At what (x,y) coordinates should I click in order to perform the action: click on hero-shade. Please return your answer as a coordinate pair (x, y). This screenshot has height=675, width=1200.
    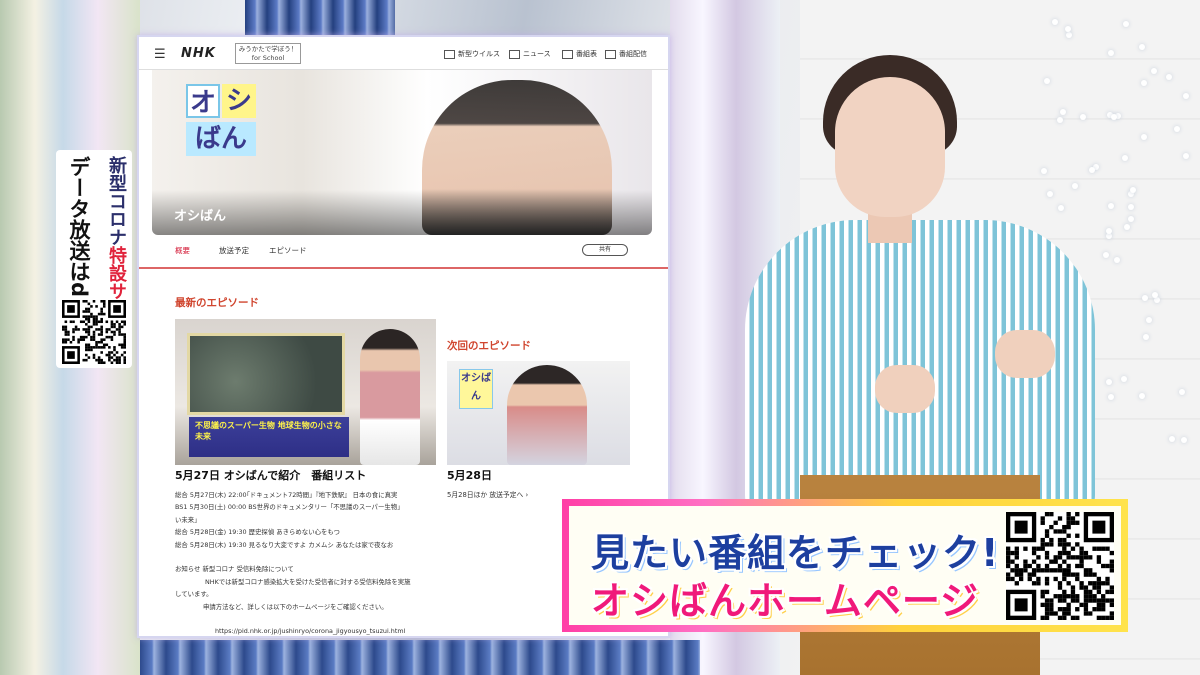
    Looking at the image, I should click on (402, 212).